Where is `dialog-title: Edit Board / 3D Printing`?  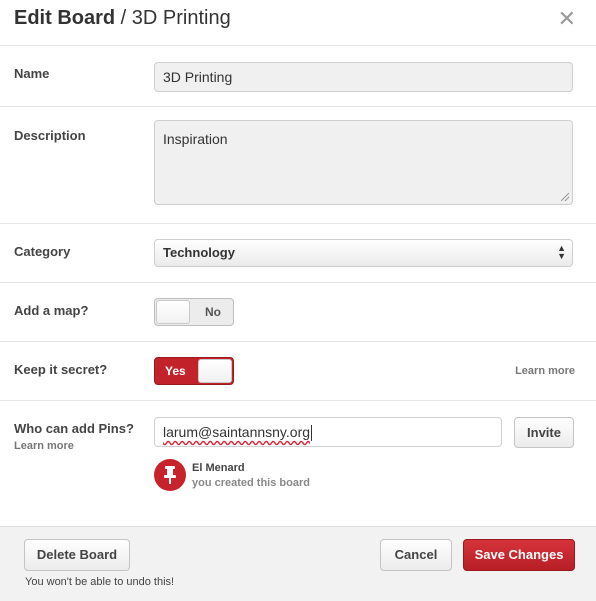 dialog-title: Edit Board / 3D Printing is located at coordinates (122, 18).